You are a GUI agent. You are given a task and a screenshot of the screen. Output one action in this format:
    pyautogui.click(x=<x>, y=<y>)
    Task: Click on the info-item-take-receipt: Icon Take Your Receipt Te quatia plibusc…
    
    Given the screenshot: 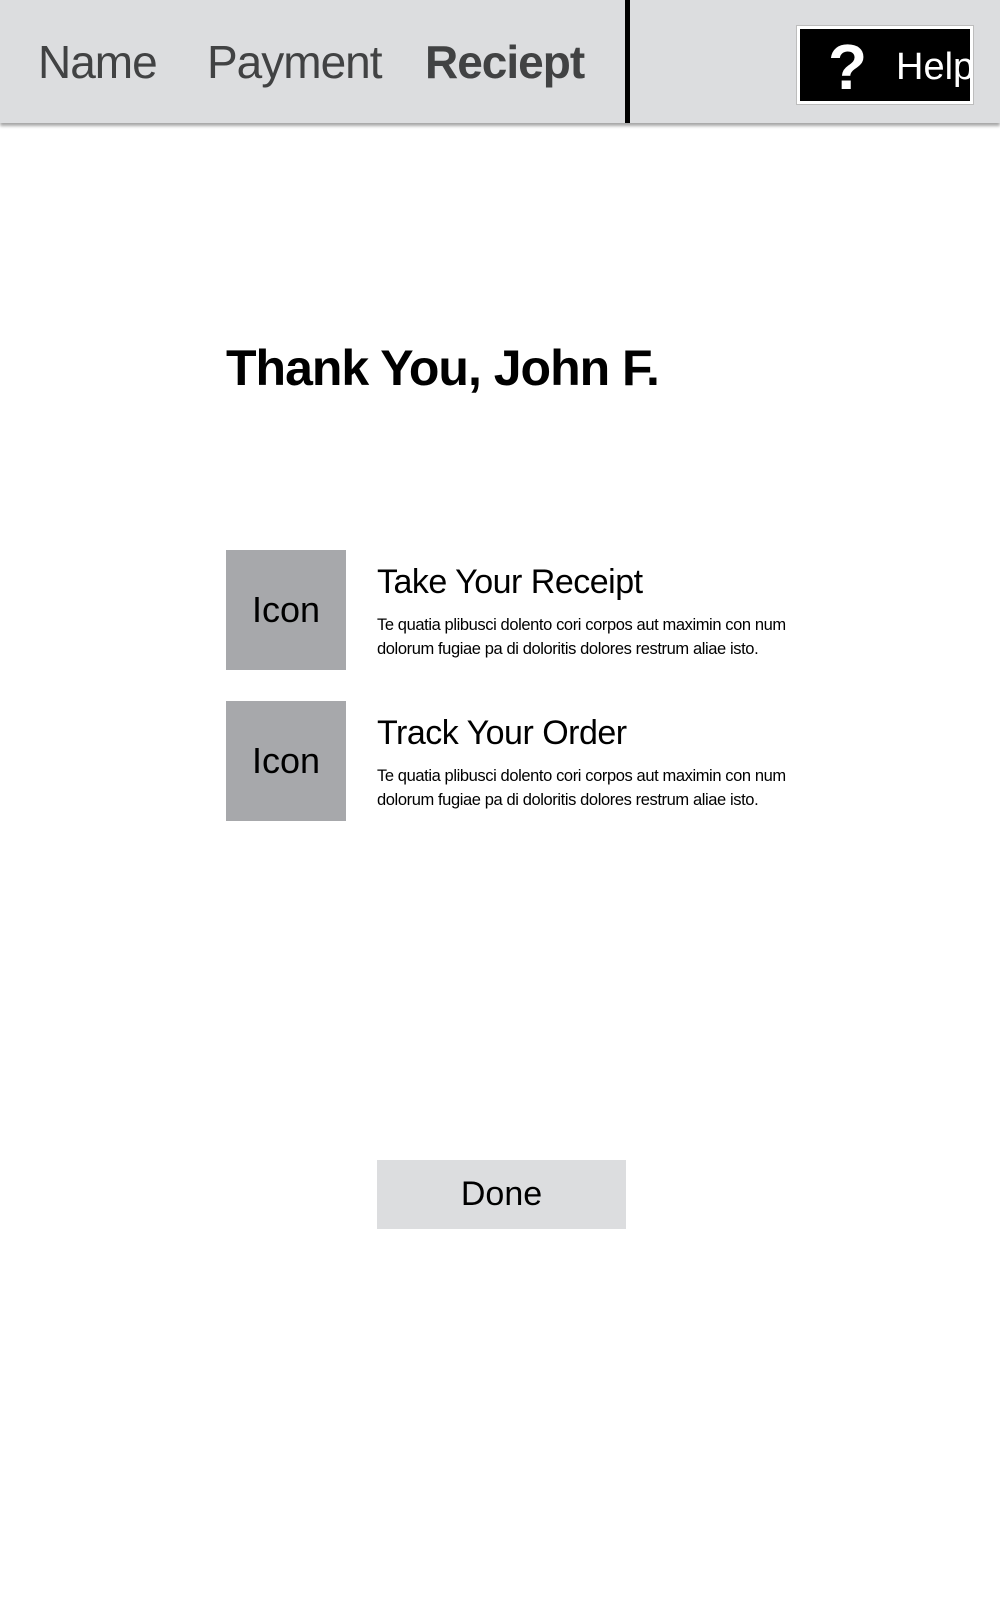 What is the action you would take?
    pyautogui.click(x=506, y=610)
    